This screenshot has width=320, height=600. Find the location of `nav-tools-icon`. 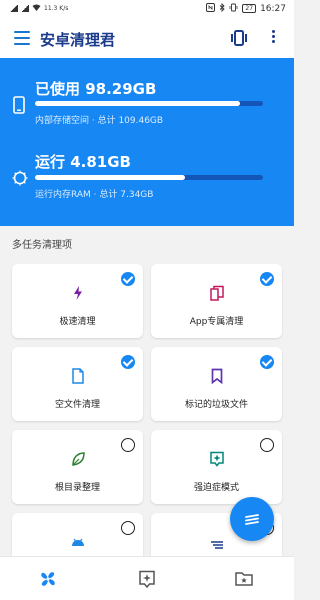

nav-tools-icon is located at coordinates (147, 579).